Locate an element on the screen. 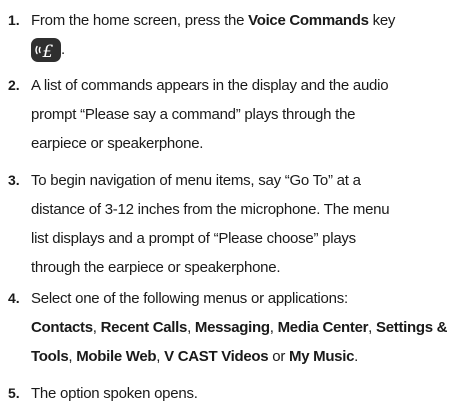 This screenshot has width=474, height=413. step-text: The option spoken opens. is located at coordinates (251, 393).